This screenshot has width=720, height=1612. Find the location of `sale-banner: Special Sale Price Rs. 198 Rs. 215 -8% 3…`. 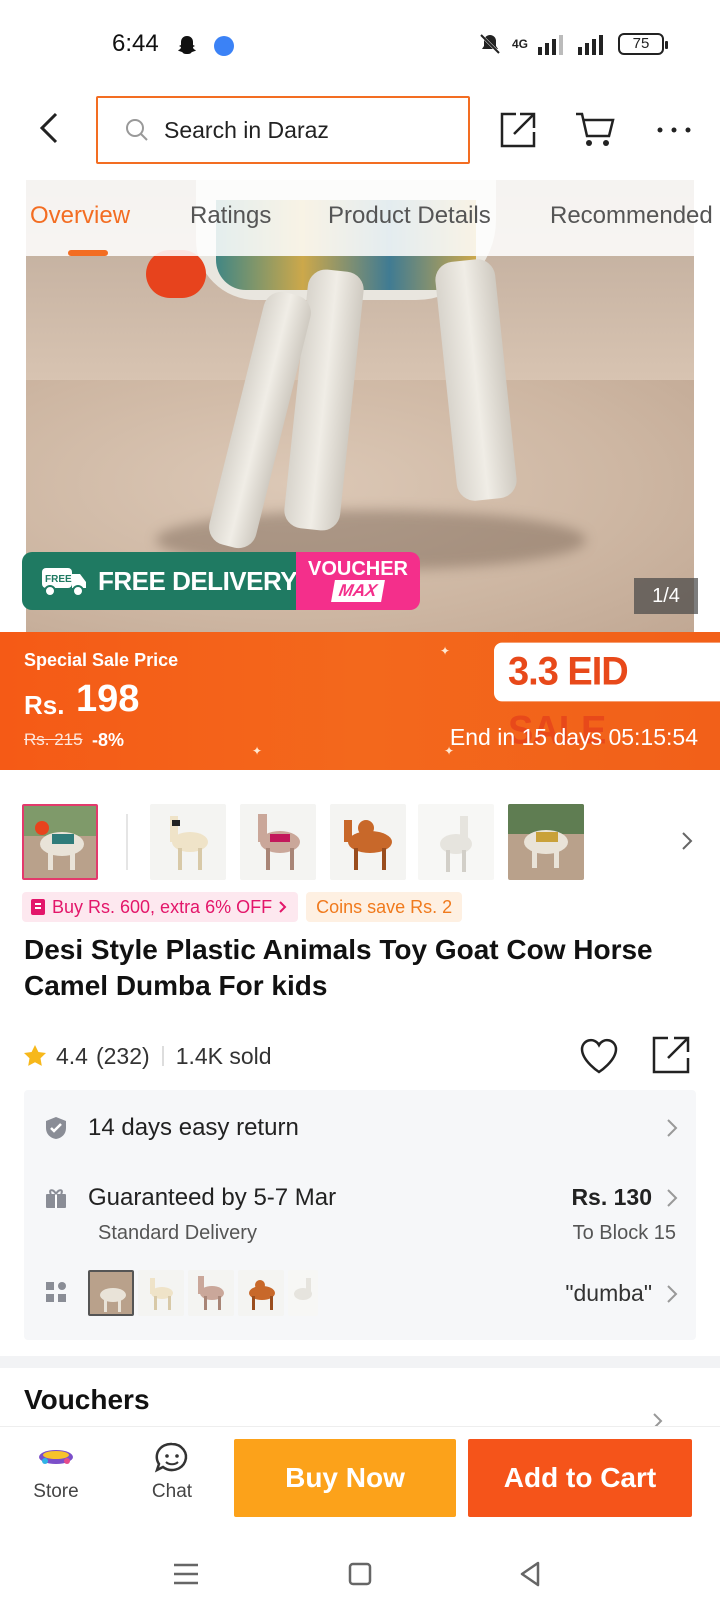

sale-banner: Special Sale Price Rs. 198 Rs. 215 -8% 3… is located at coordinates (360, 701).